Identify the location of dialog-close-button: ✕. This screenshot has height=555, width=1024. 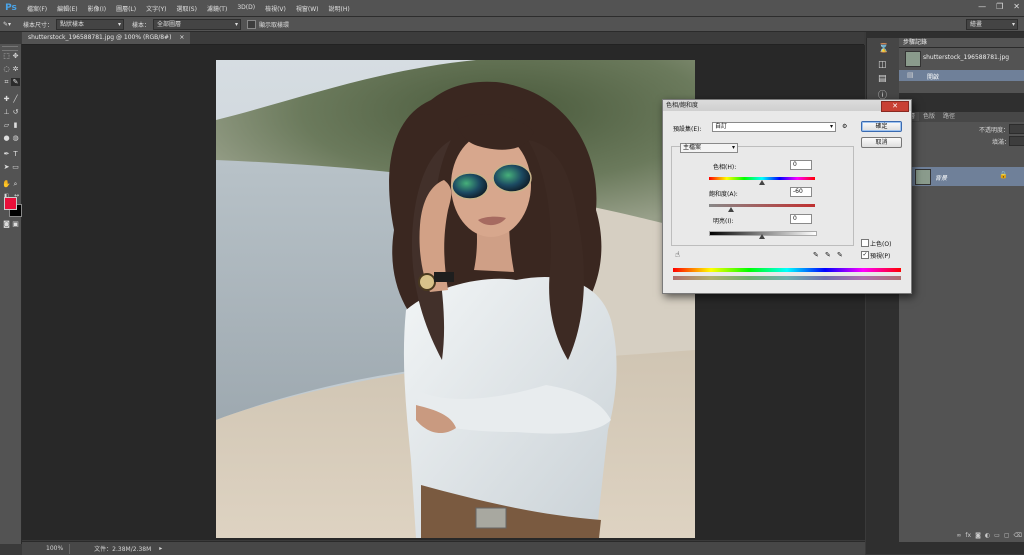
(895, 106).